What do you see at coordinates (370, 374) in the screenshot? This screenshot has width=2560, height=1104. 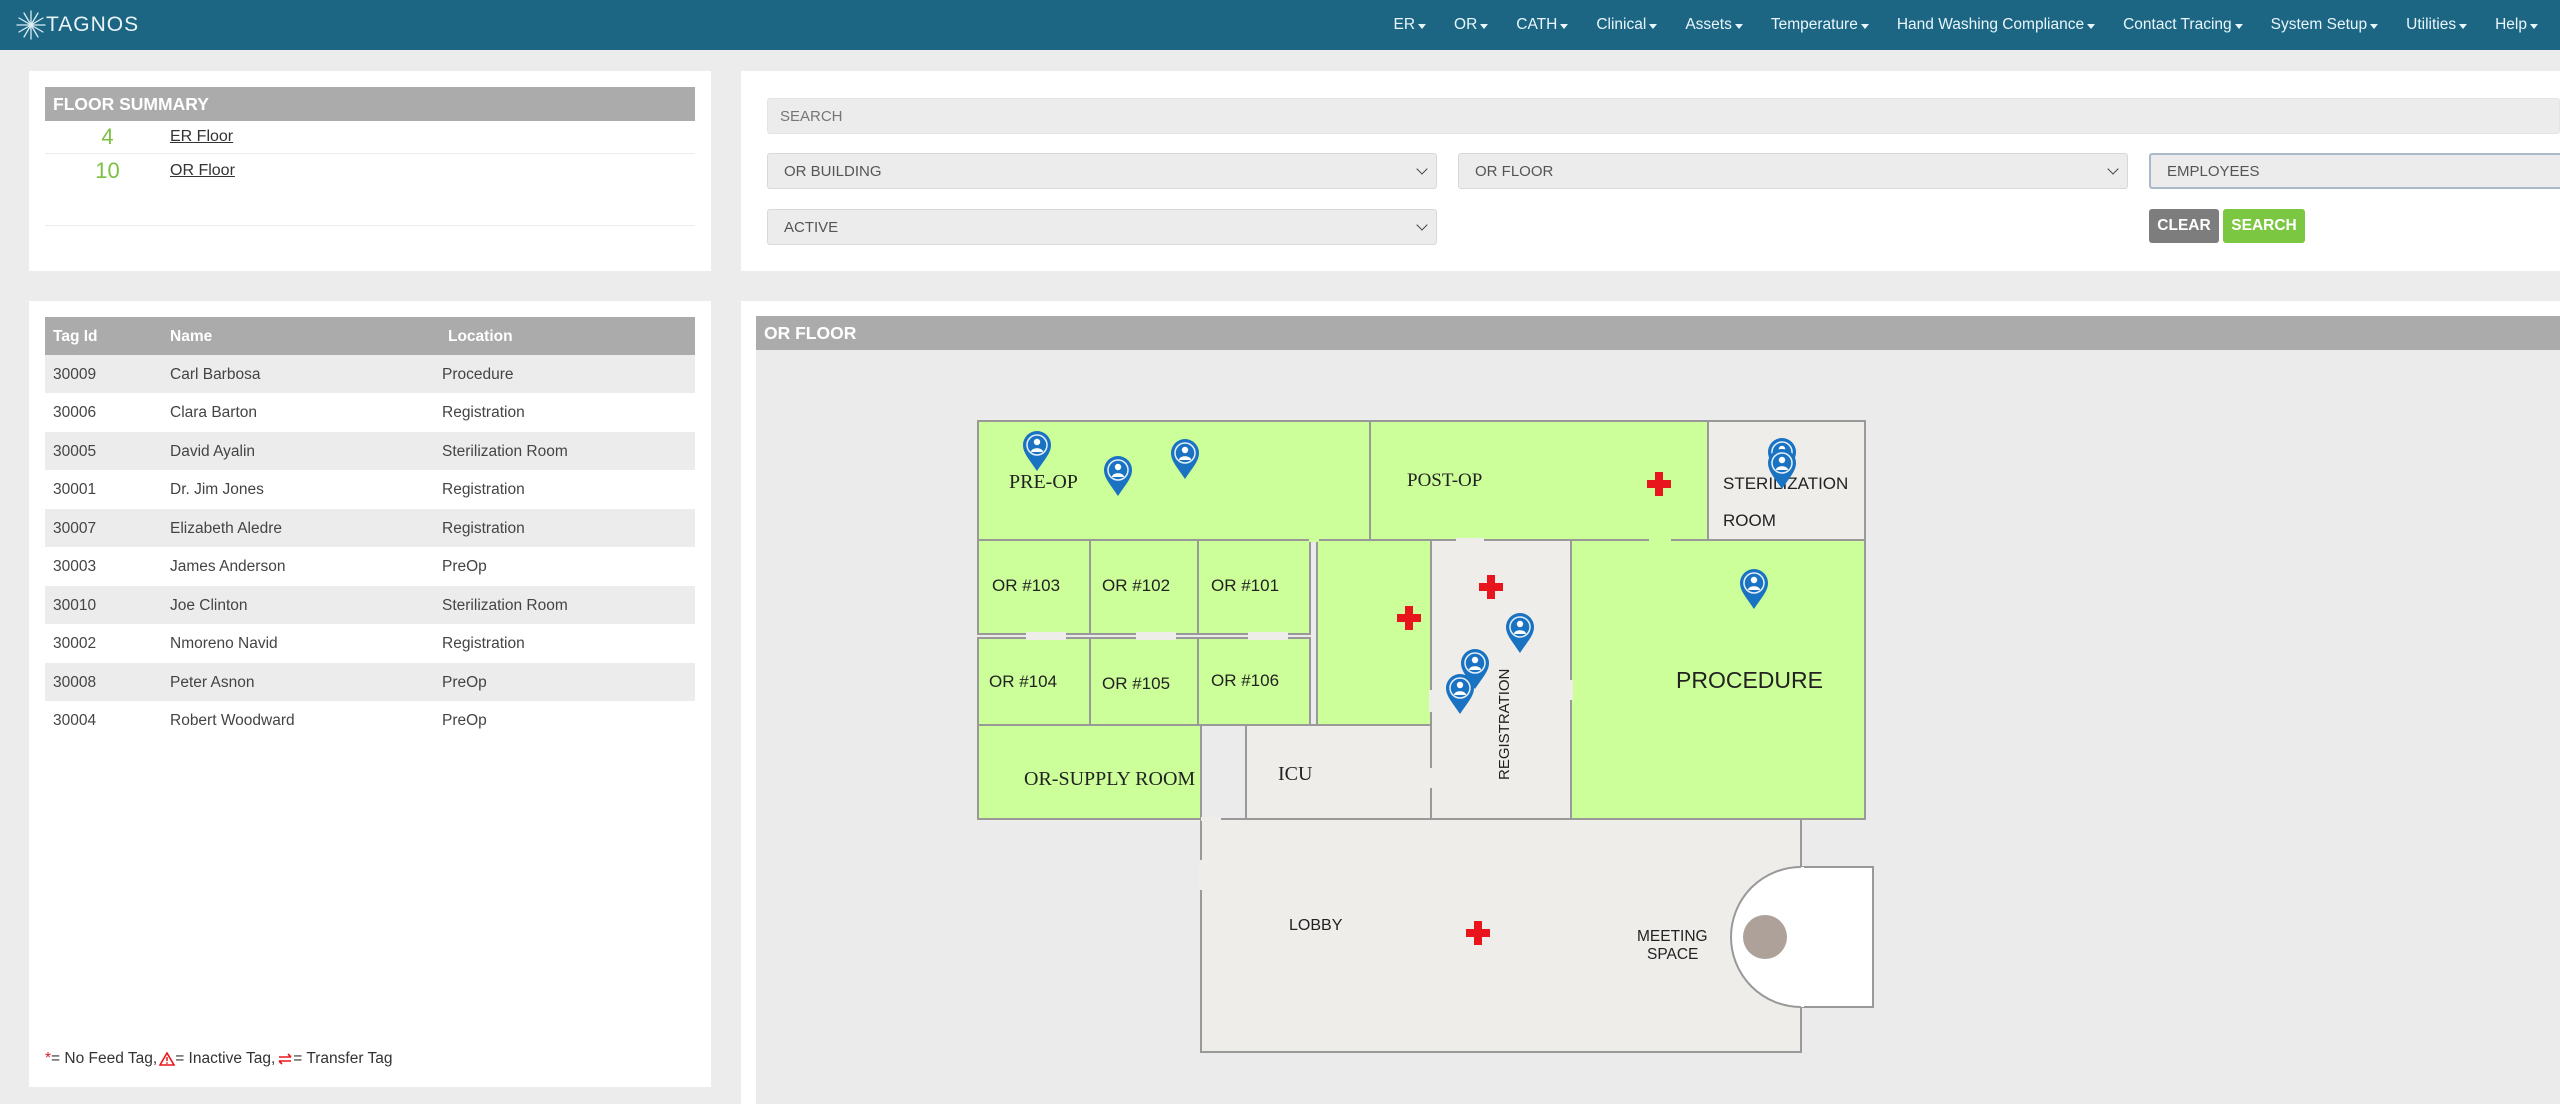 I see `table-row: 30009 Carl Barbosa Procedure` at bounding box center [370, 374].